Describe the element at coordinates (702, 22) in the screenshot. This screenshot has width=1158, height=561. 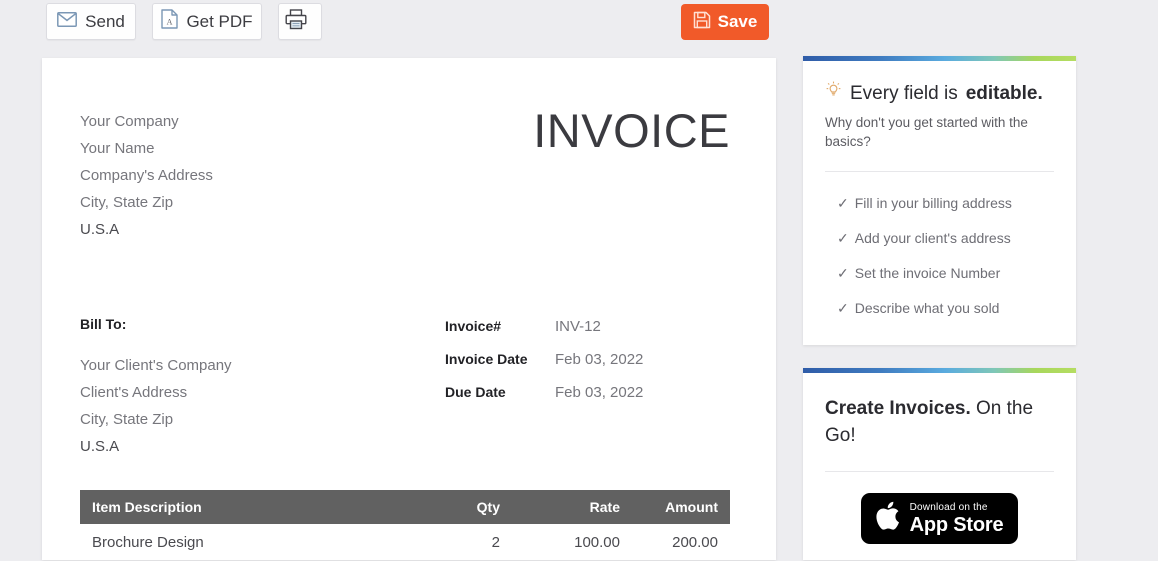
I see `save-disk-icon` at that location.